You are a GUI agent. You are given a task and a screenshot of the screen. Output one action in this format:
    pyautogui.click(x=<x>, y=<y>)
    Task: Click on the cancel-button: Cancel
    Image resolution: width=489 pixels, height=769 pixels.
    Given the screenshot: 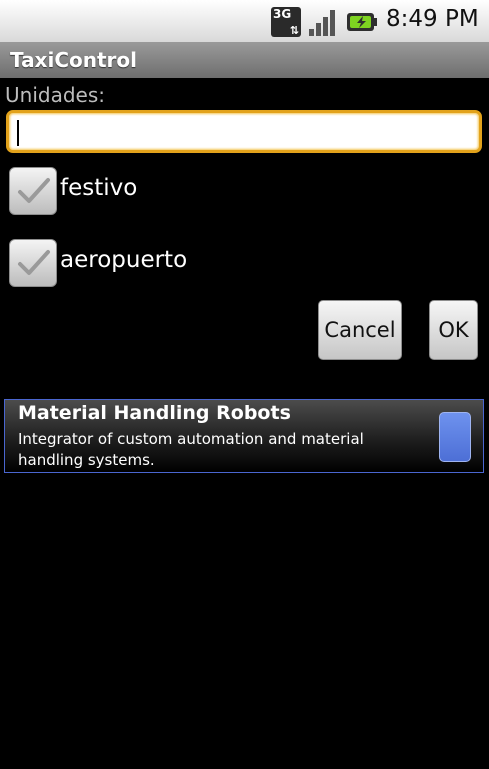 What is the action you would take?
    pyautogui.click(x=360, y=330)
    